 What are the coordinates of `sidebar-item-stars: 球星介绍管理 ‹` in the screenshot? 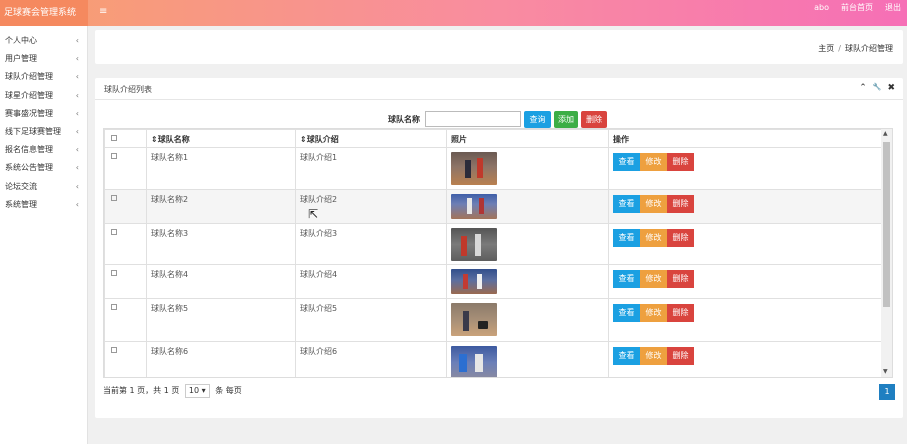 It's located at (43, 96).